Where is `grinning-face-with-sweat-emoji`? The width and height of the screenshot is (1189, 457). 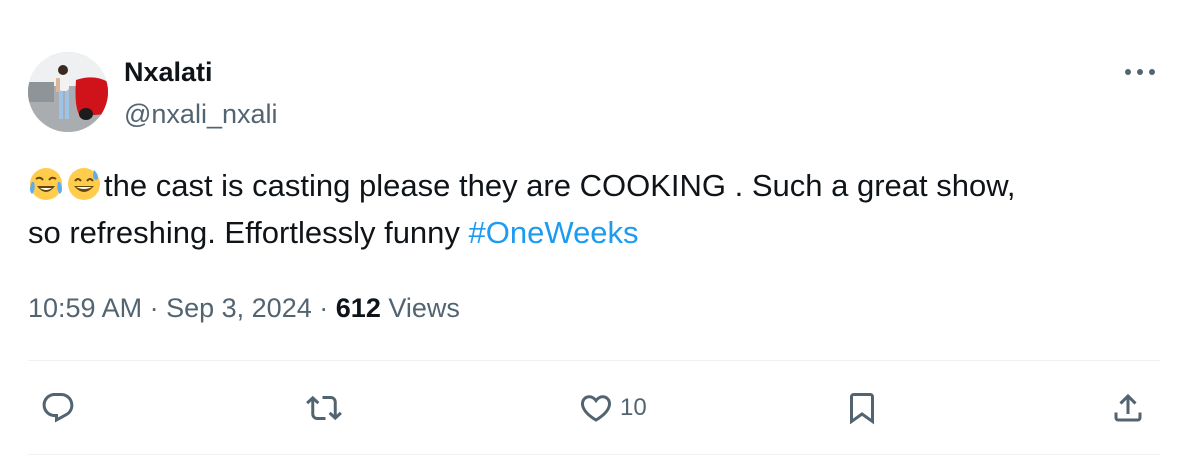 grinning-face-with-sweat-emoji is located at coordinates (84, 184).